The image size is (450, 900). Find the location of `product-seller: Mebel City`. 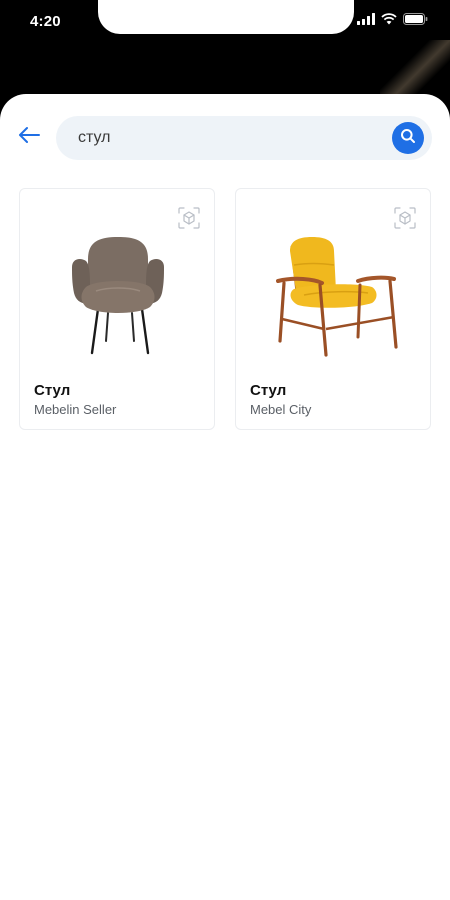

product-seller: Mebel City is located at coordinates (281, 409).